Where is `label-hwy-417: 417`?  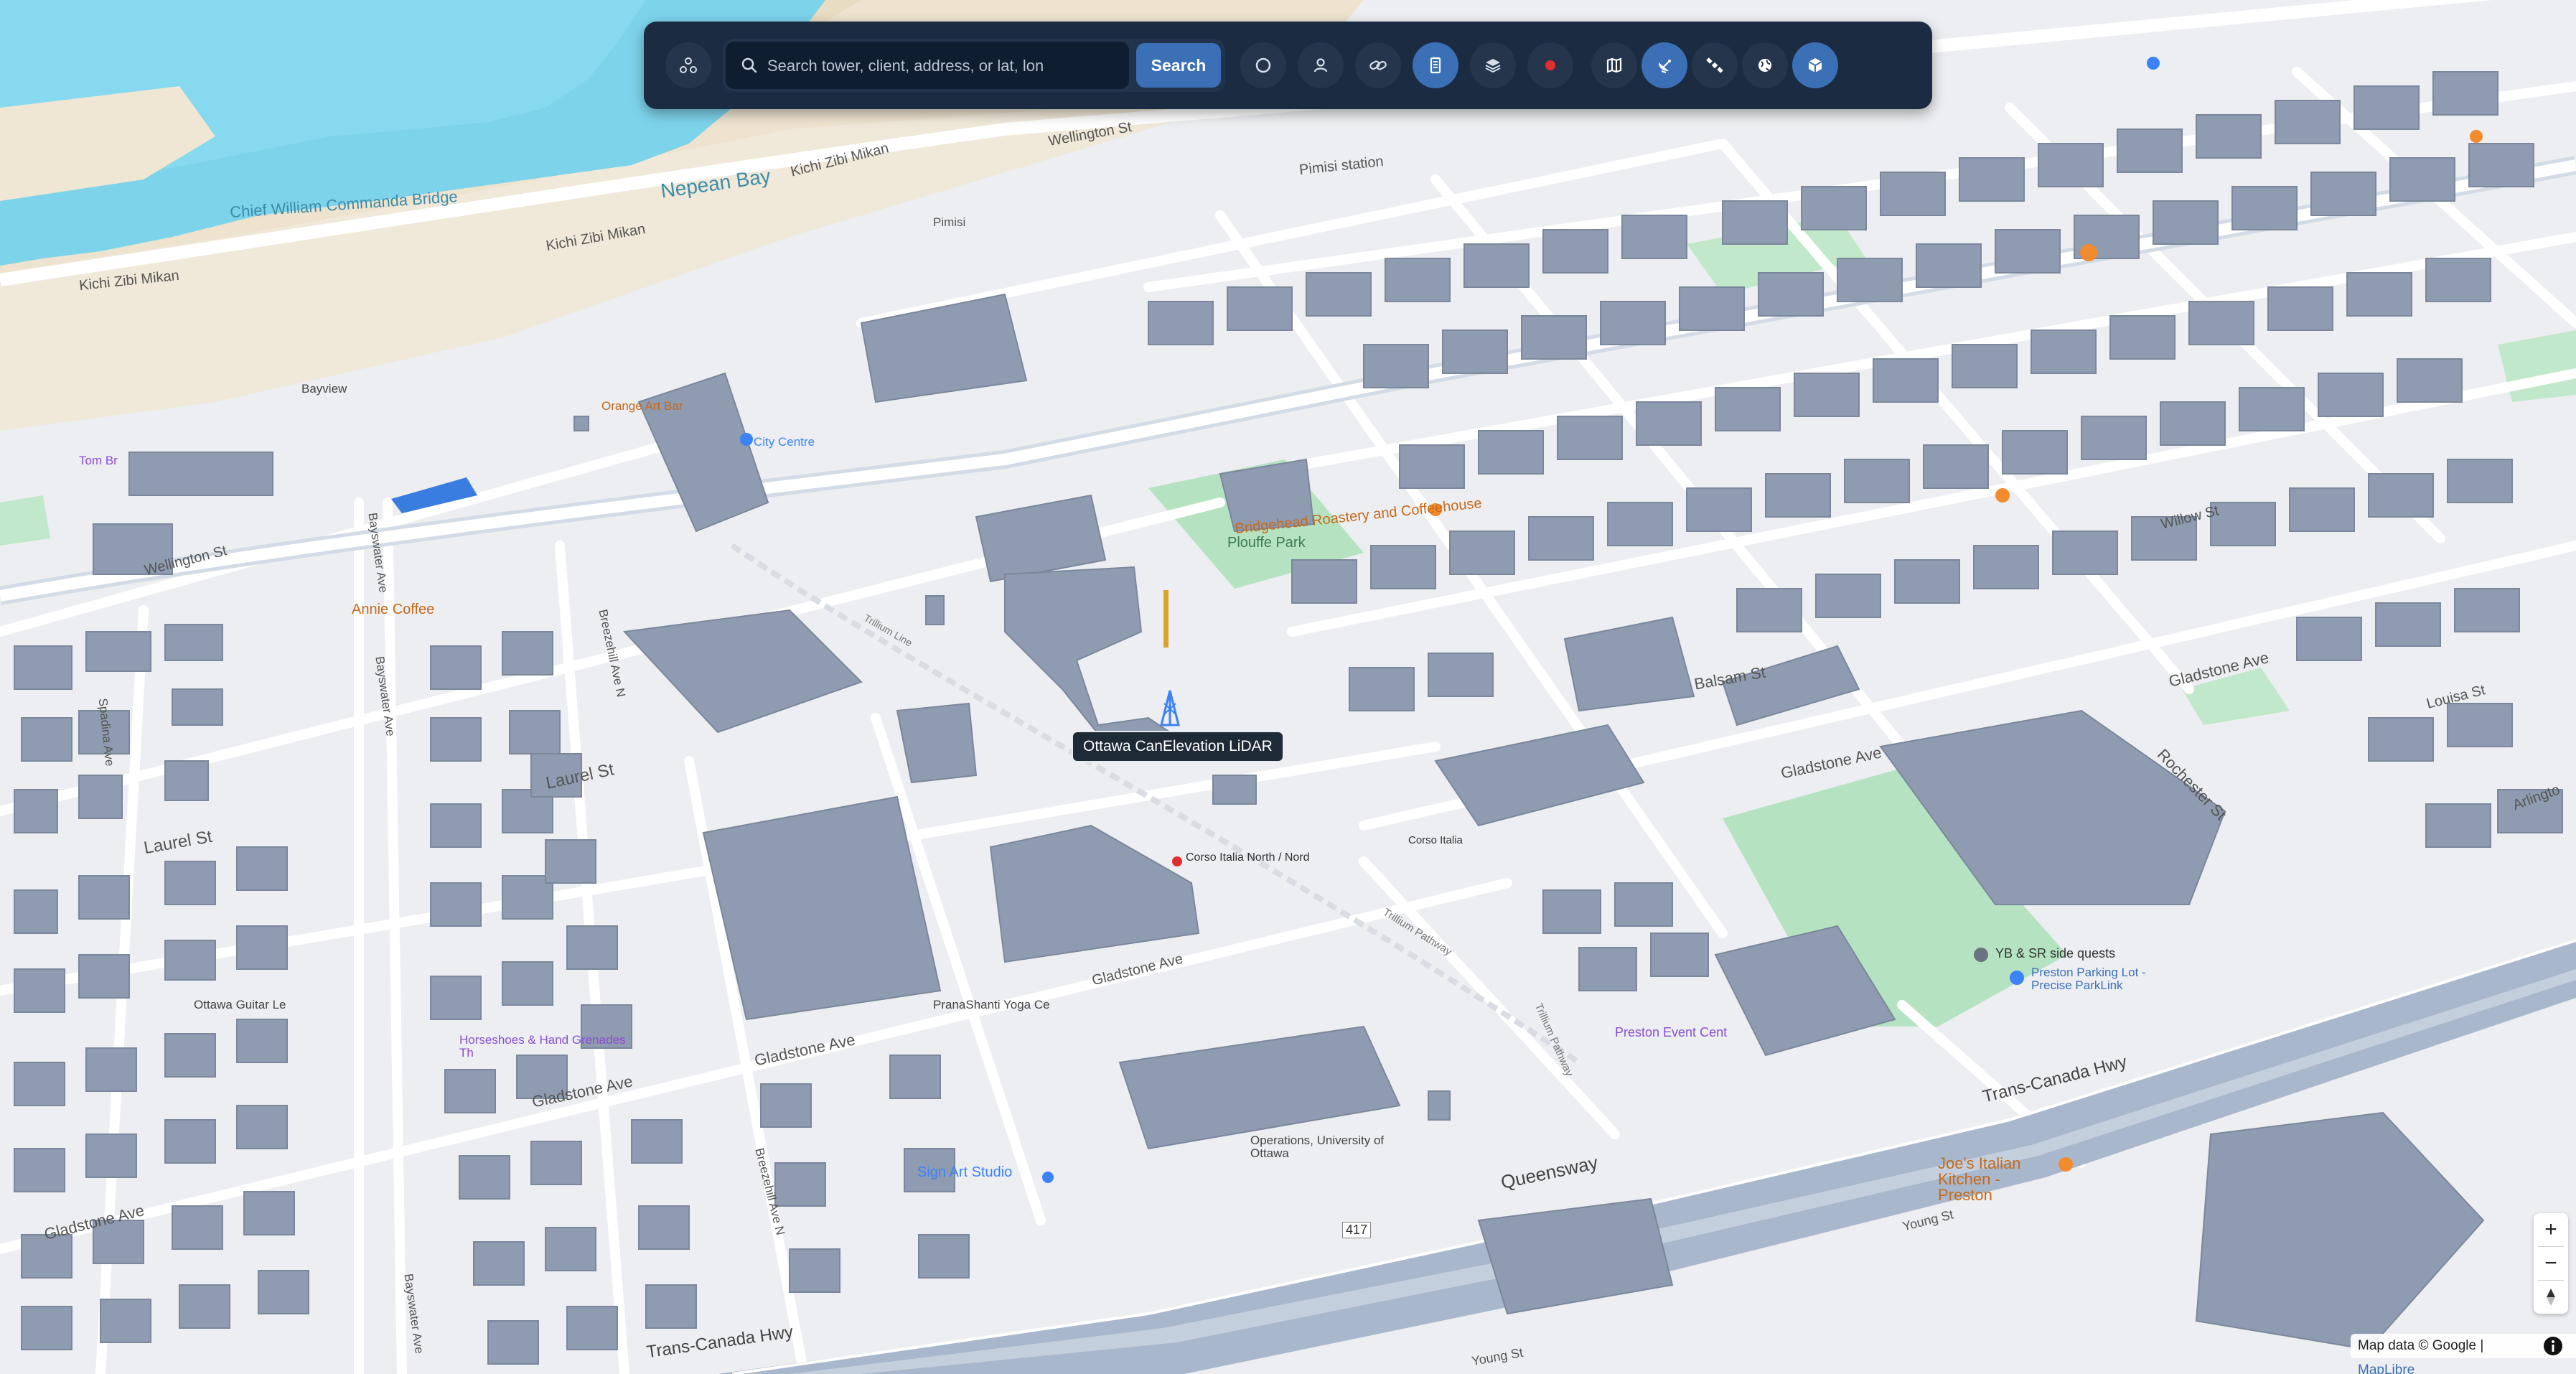
label-hwy-417: 417 is located at coordinates (1357, 1230).